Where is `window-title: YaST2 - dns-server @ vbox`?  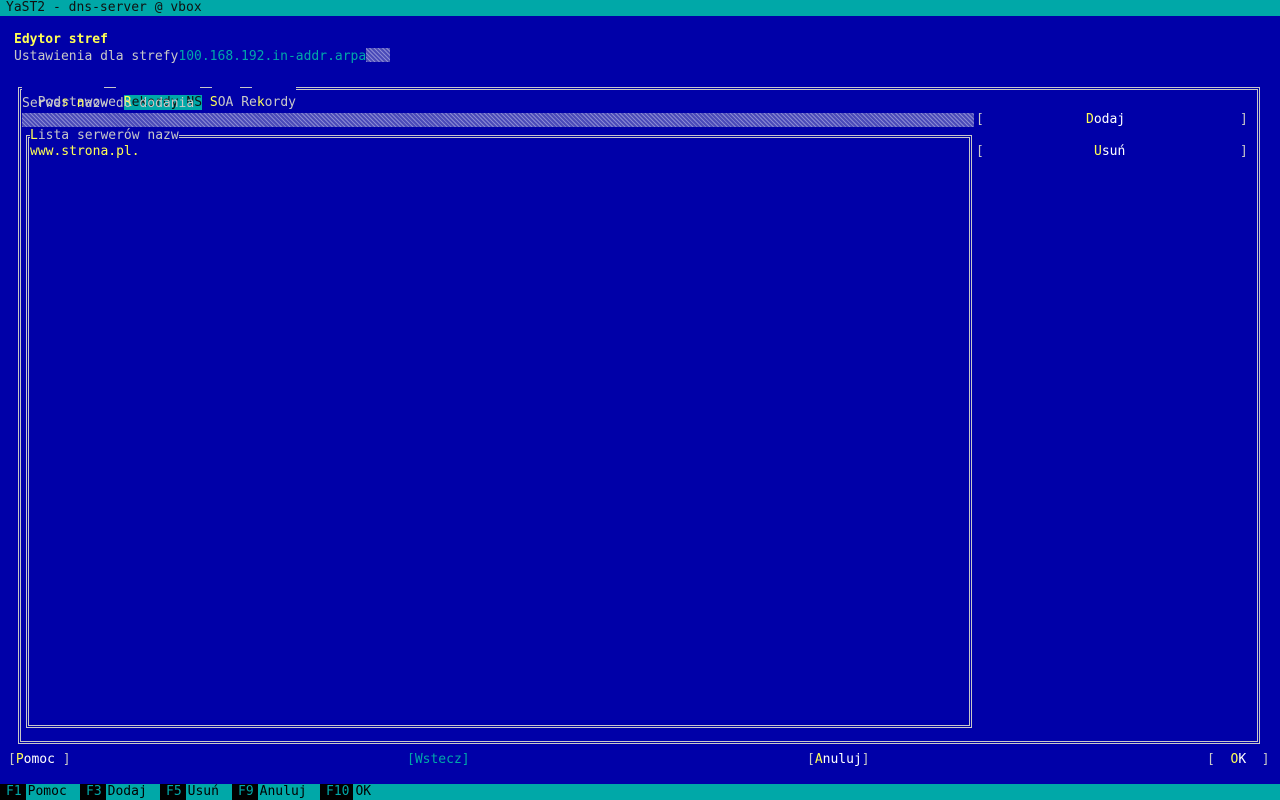
window-title: YaST2 - dns-server @ vbox is located at coordinates (104, 7).